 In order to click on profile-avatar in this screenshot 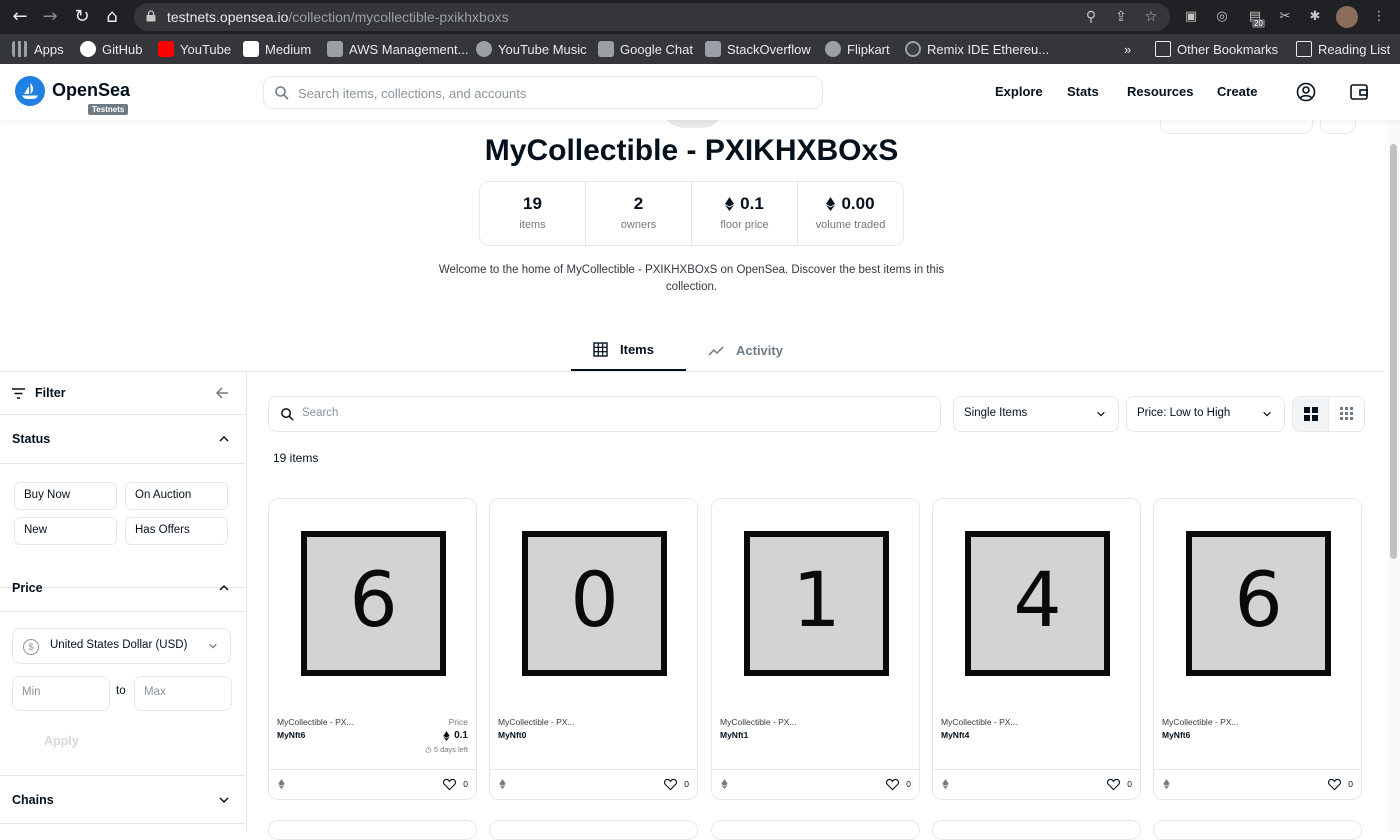, I will do `click(1347, 17)`.